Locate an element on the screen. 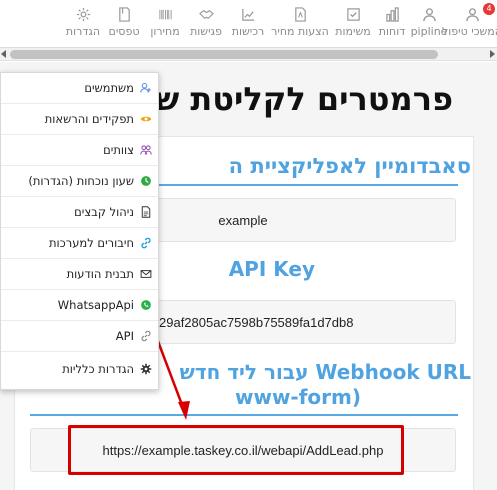 Image resolution: width=497 pixels, height=490 pixels. menu-item-whatsapp-api: WhatsappApi is located at coordinates (79, 305).